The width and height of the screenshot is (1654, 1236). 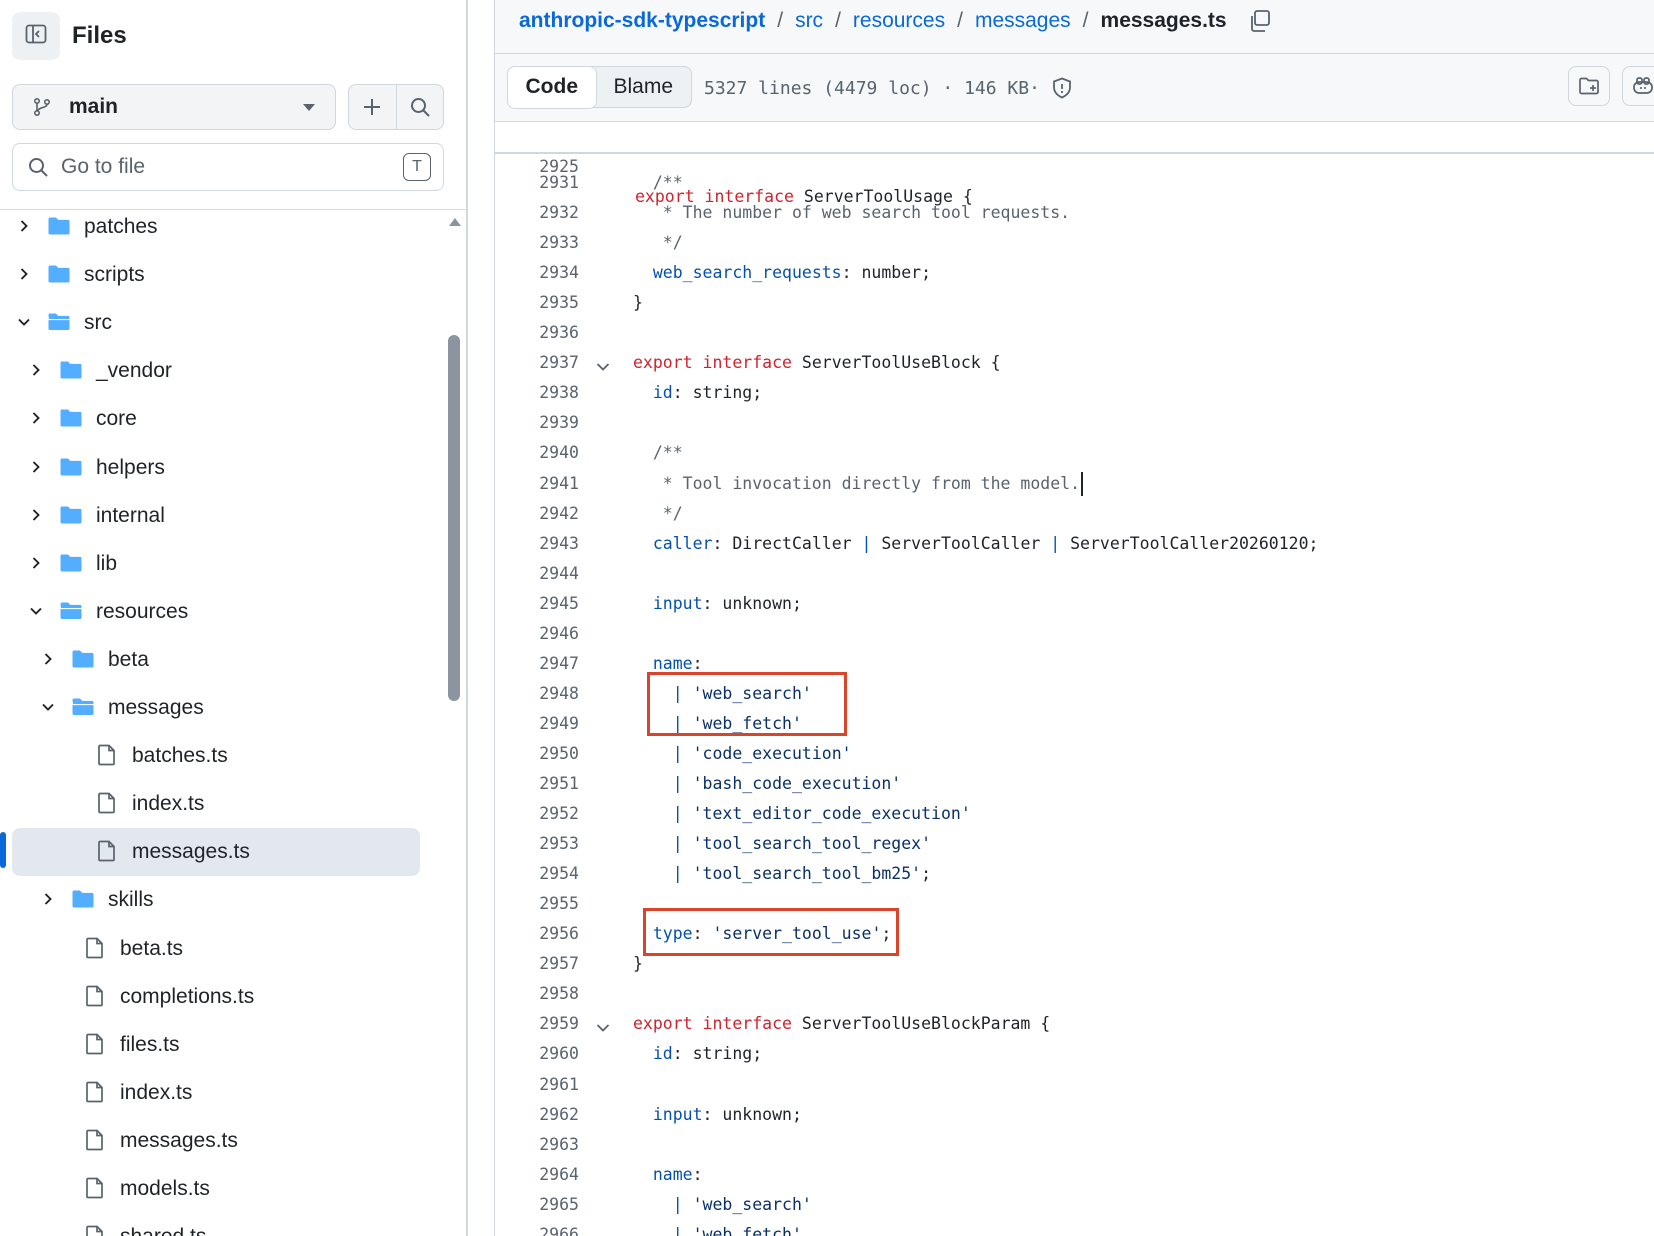 I want to click on sticky-header-line: 2925 export interface ServerToolUsage {, so click(x=1074, y=164).